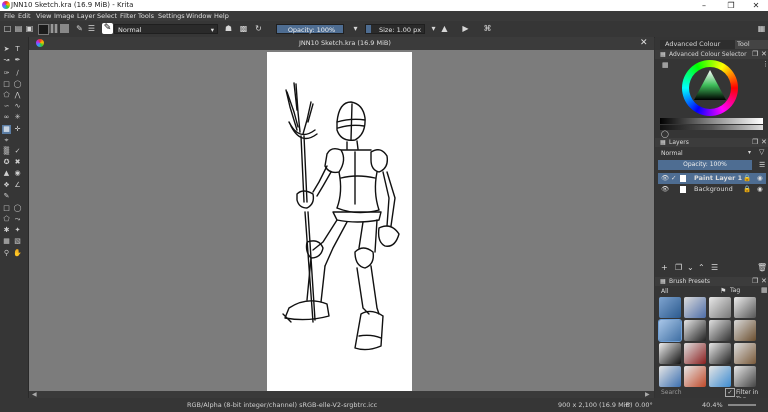  Describe the element at coordinates (17, 230) in the screenshot. I see `similar-selection-icon: ✦` at that location.